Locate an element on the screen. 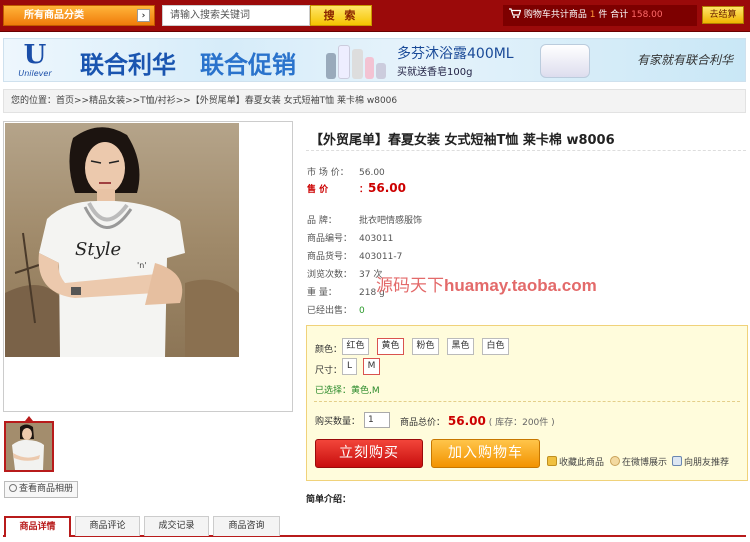  size-option-m: M is located at coordinates (371, 366).